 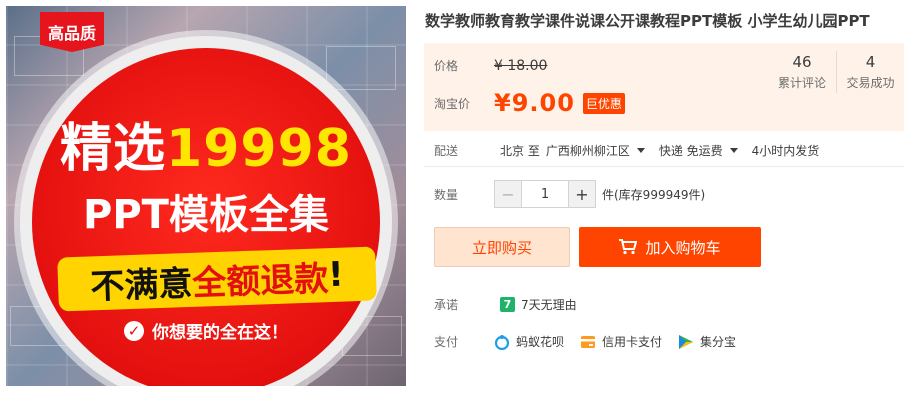 I want to click on payment-huabei: 蚂蚁花呗, so click(x=529, y=341).